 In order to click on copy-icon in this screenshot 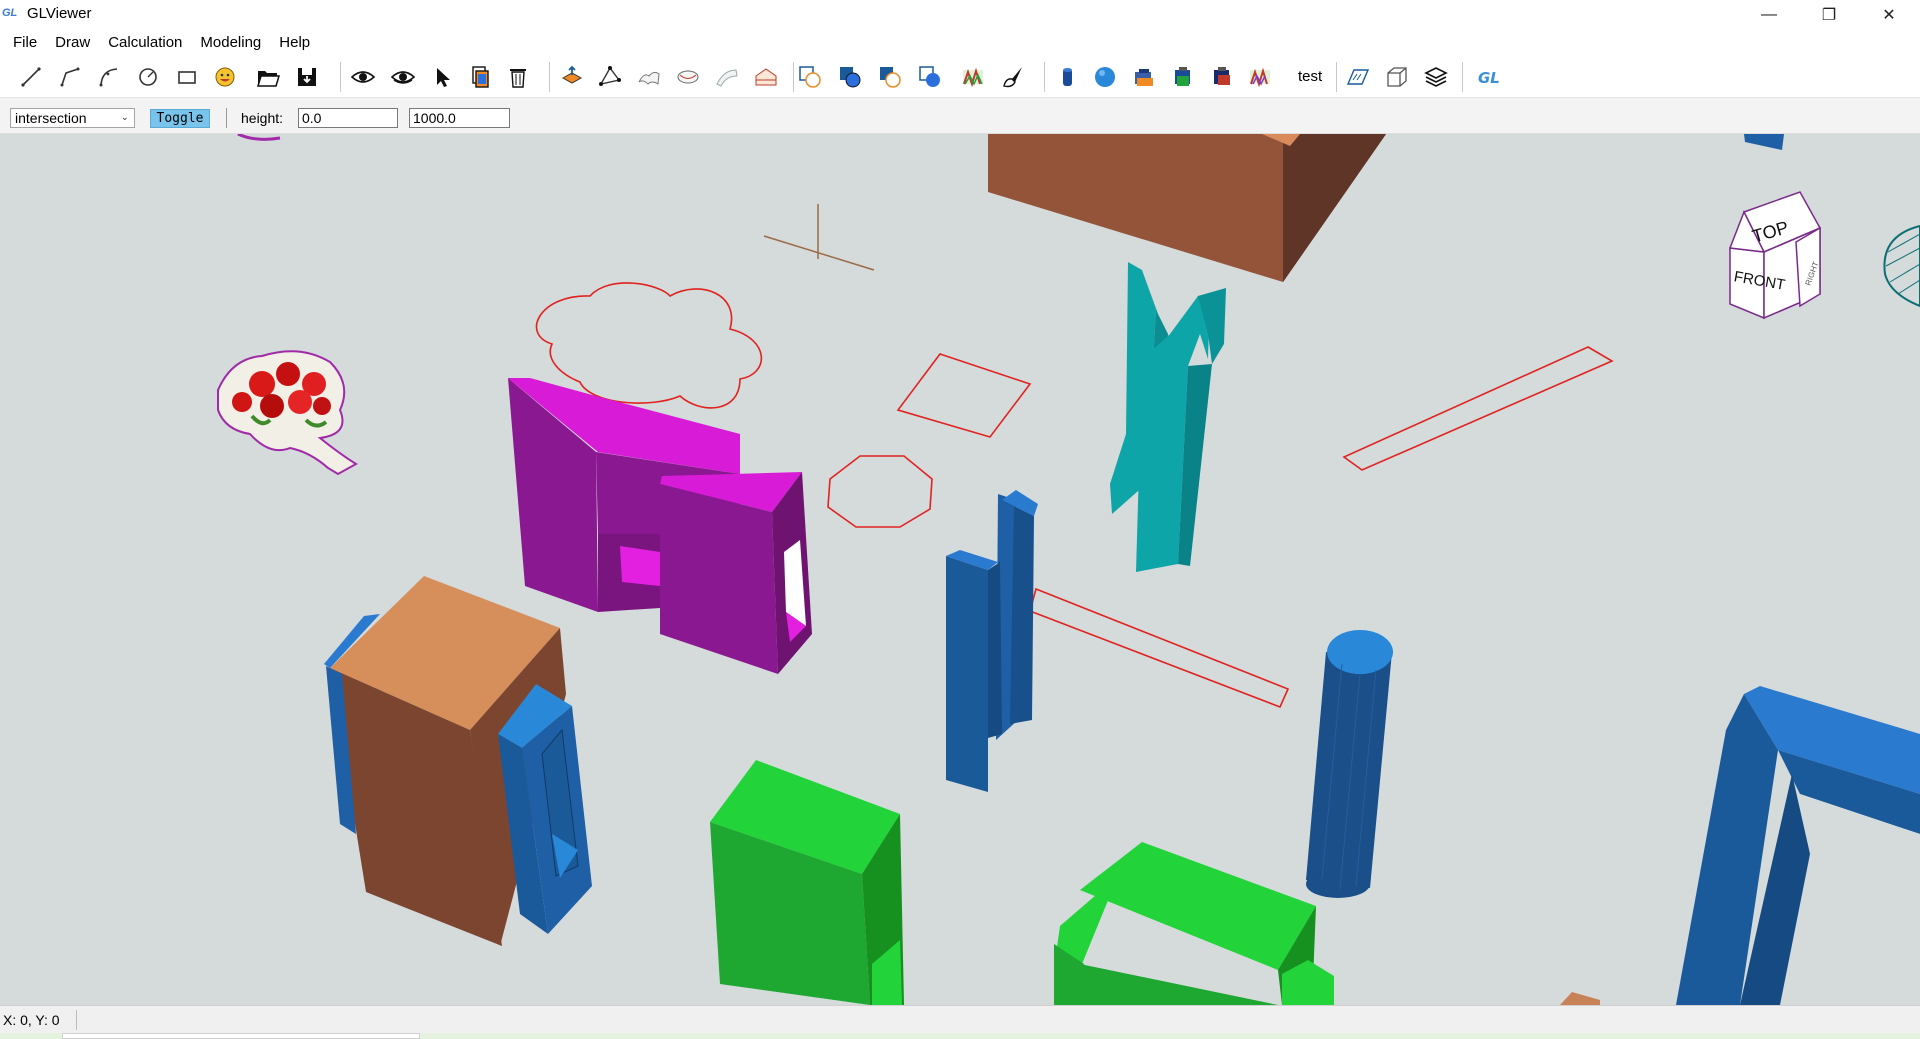, I will do `click(480, 77)`.